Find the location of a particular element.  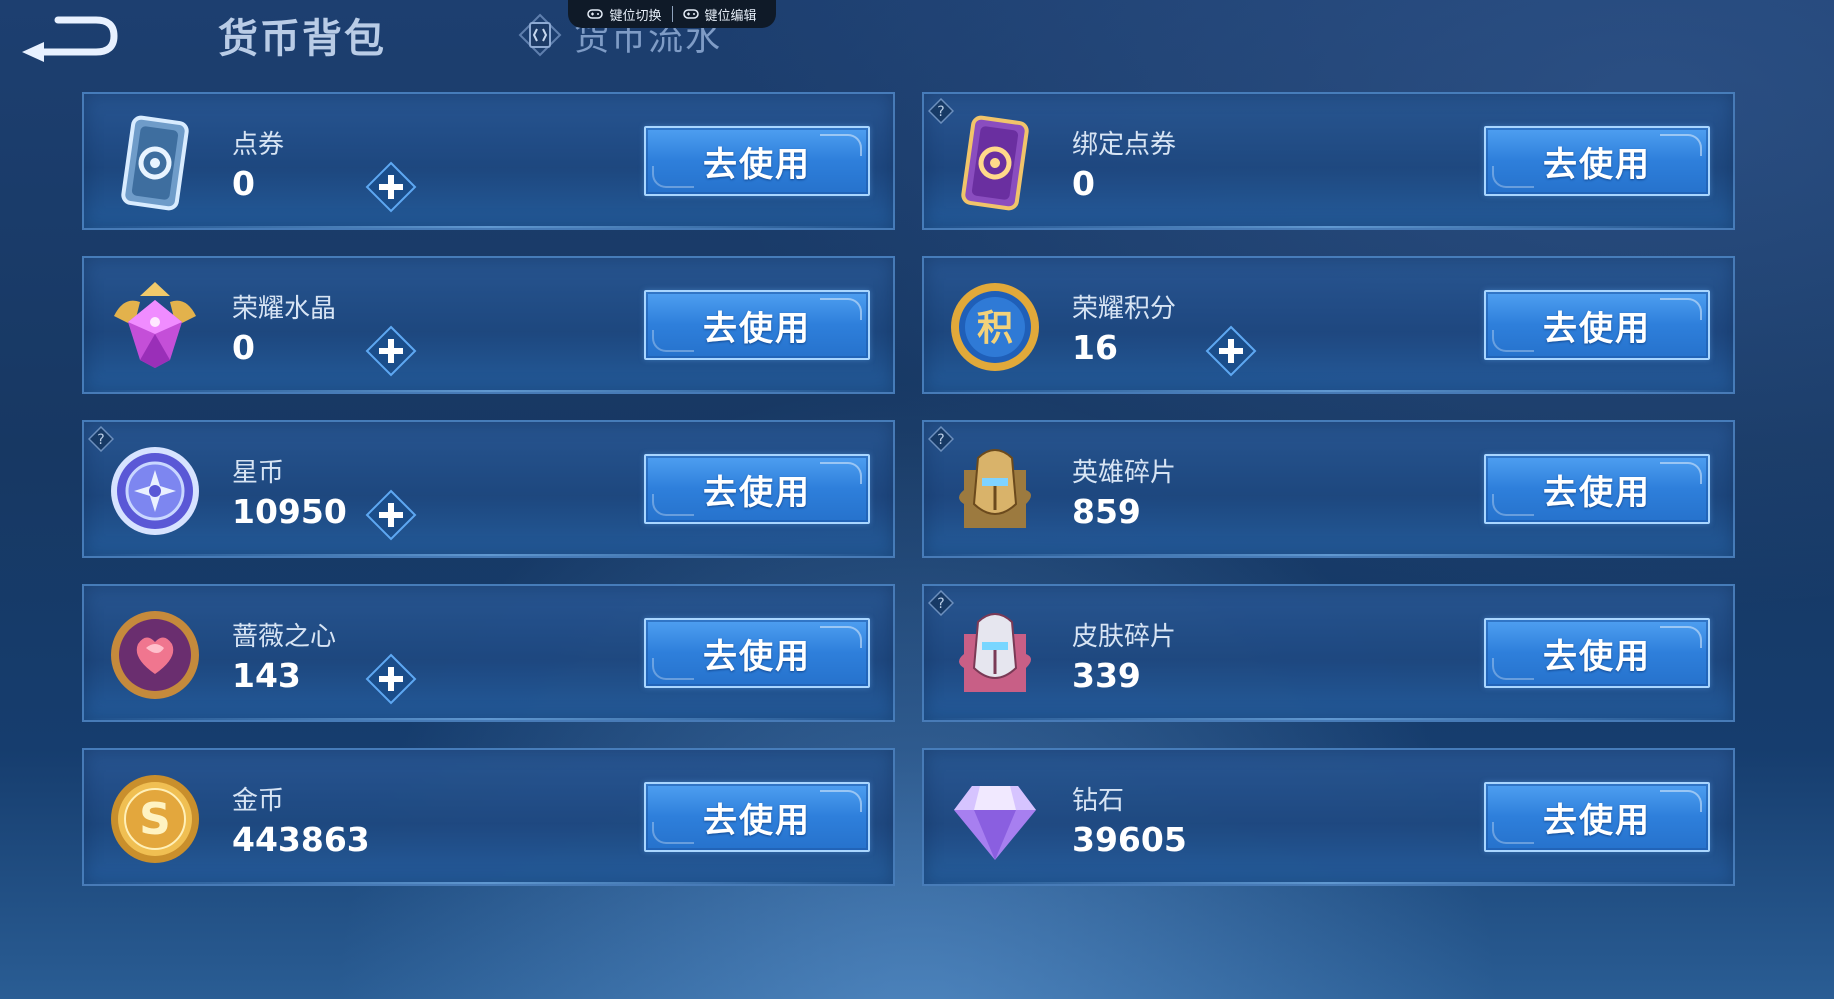

use-skin-fragment-button: 去使用 is located at coordinates (1597, 653).